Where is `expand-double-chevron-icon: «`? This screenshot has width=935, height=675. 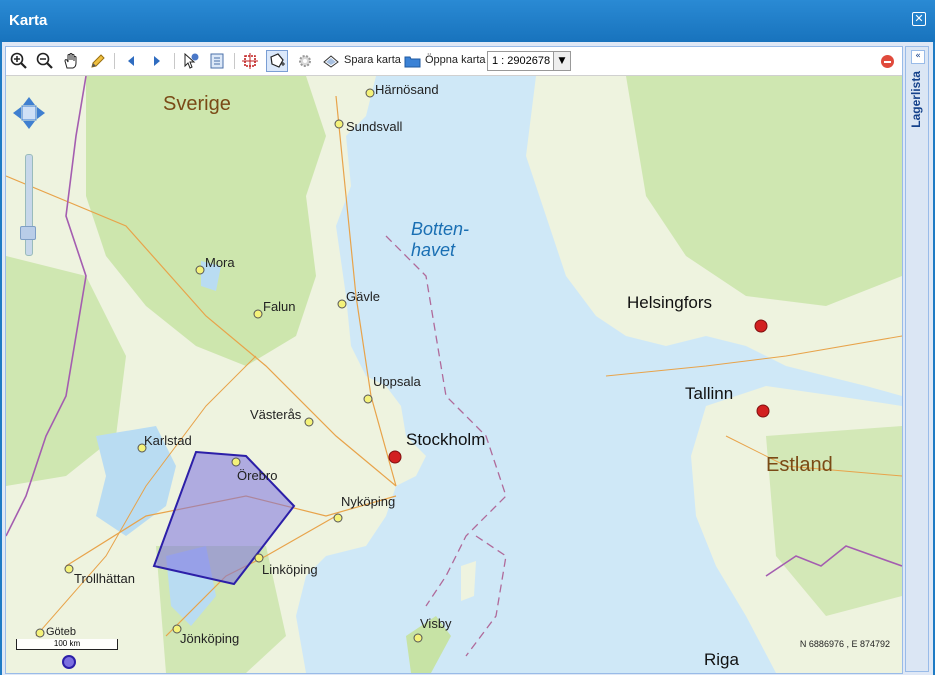
expand-double-chevron-icon: « is located at coordinates (918, 57).